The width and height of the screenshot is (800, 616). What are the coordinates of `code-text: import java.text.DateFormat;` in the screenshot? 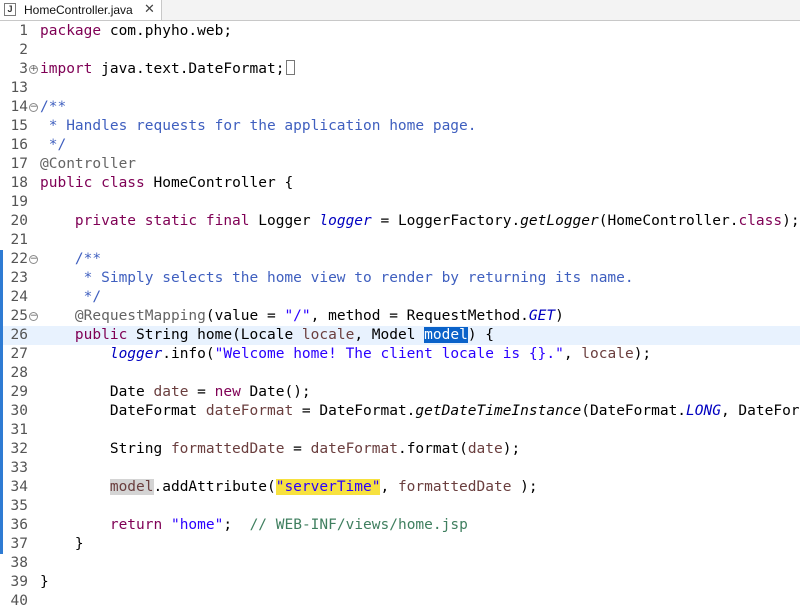 It's located at (168, 69).